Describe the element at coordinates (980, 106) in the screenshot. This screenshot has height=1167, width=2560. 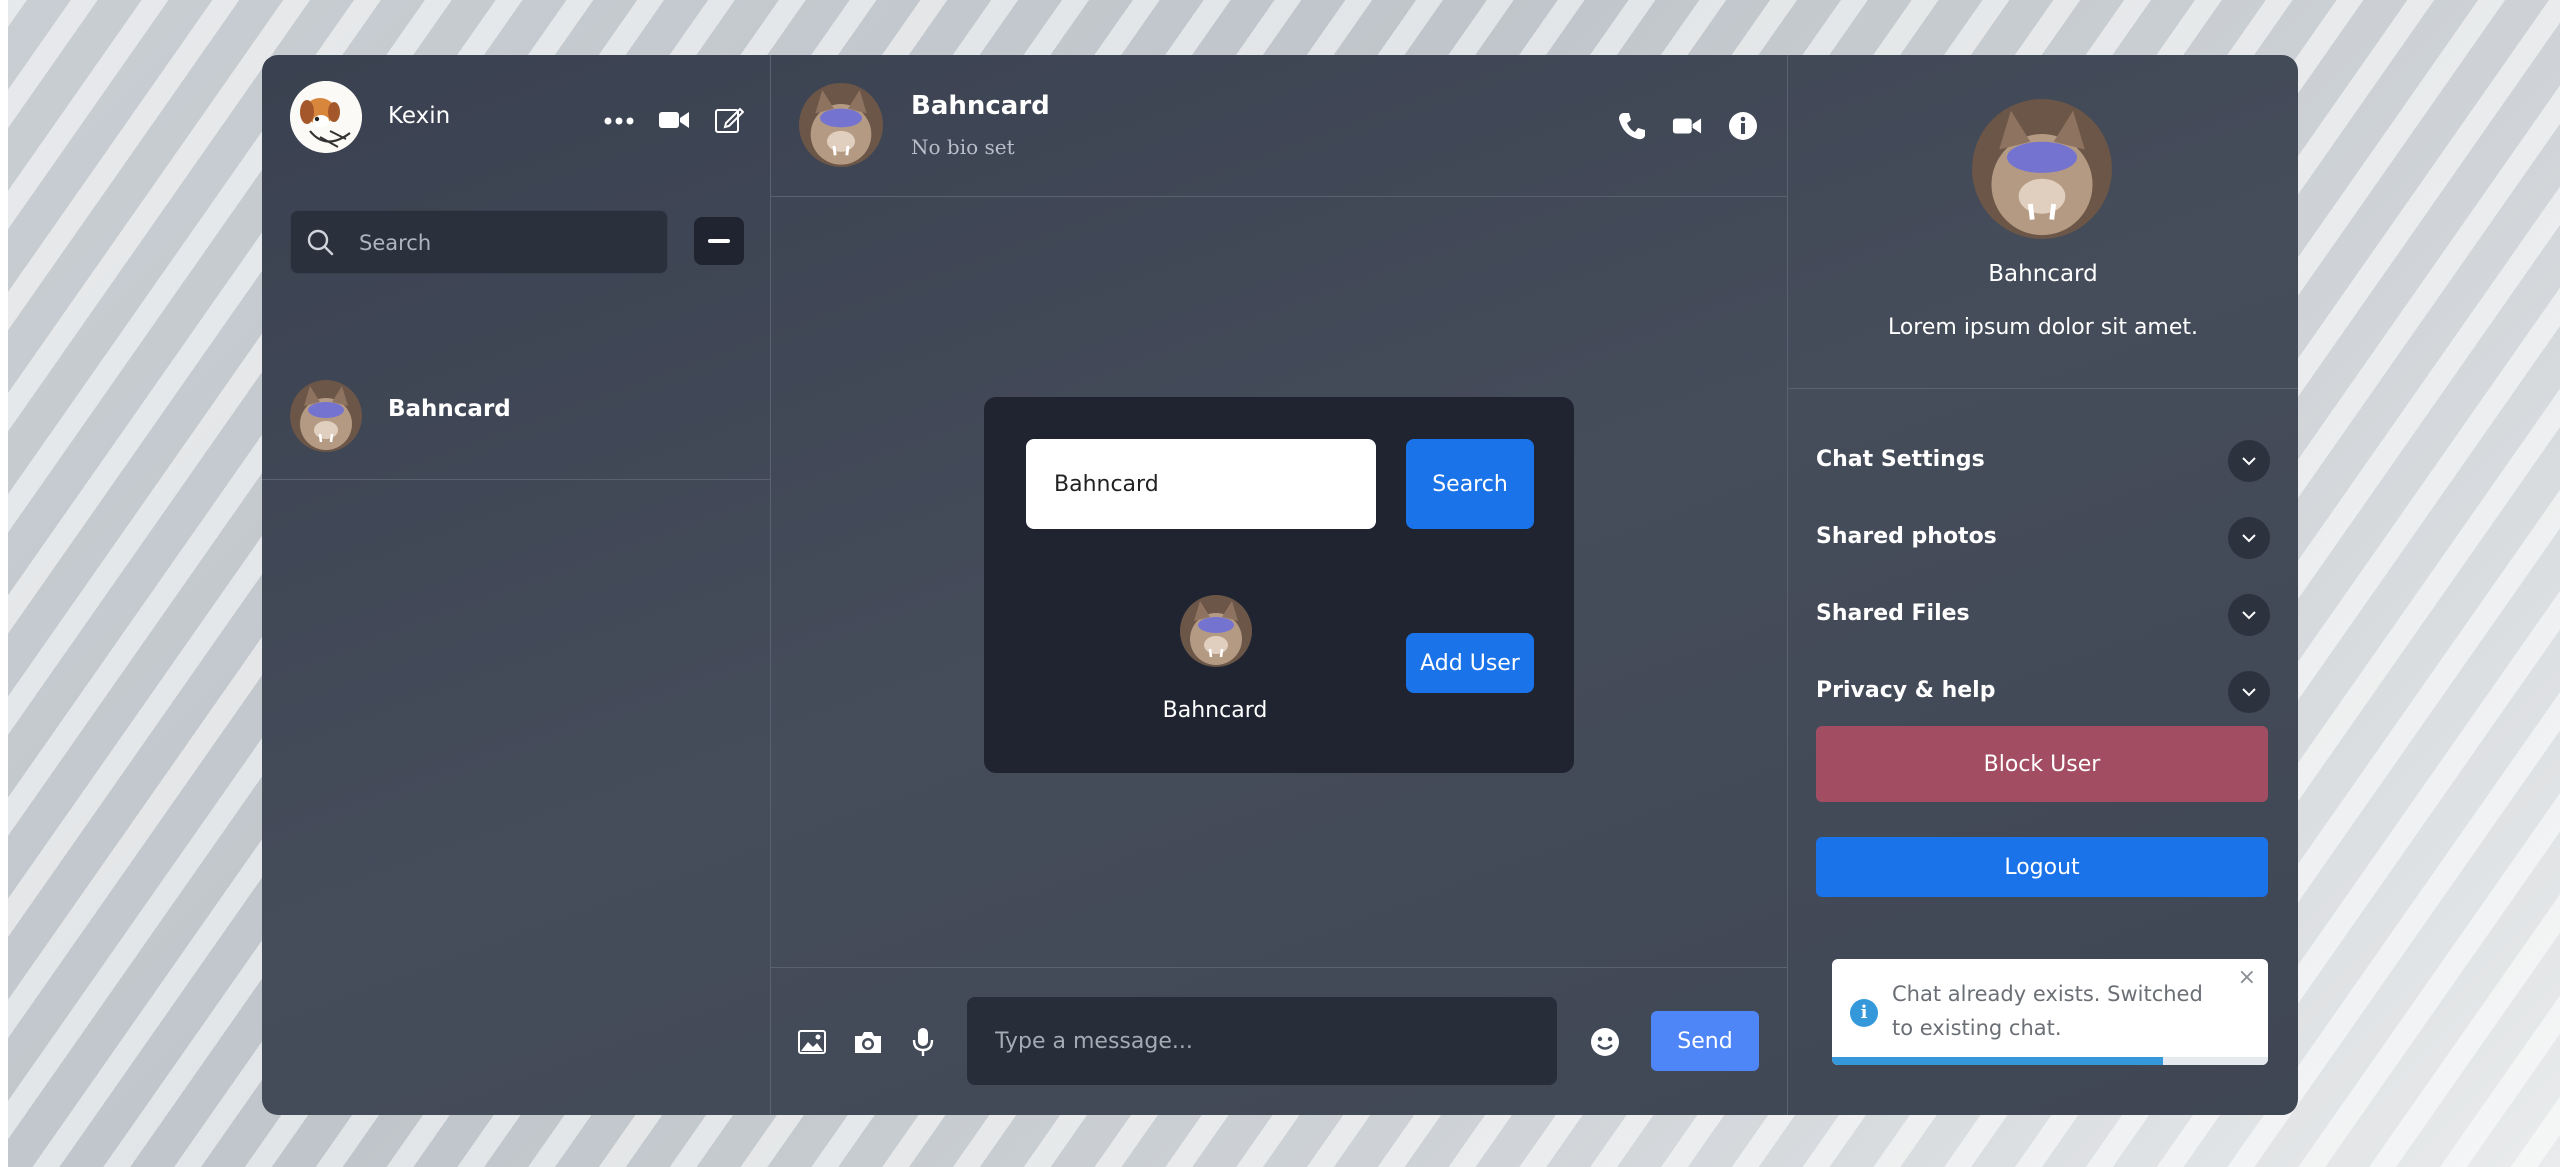
I see `chat-header-name: Bahncard` at that location.